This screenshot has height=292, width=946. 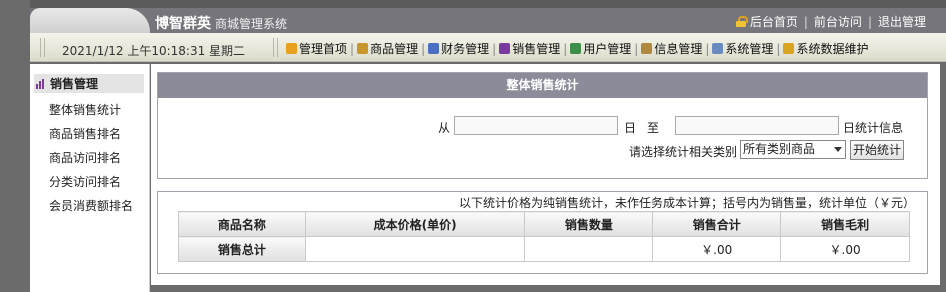 I want to click on sidebar: 销售管理 整体销售统计 商品销售排名 商品访问排名 分类访问排名 会员消费额排名, so click(x=90, y=178).